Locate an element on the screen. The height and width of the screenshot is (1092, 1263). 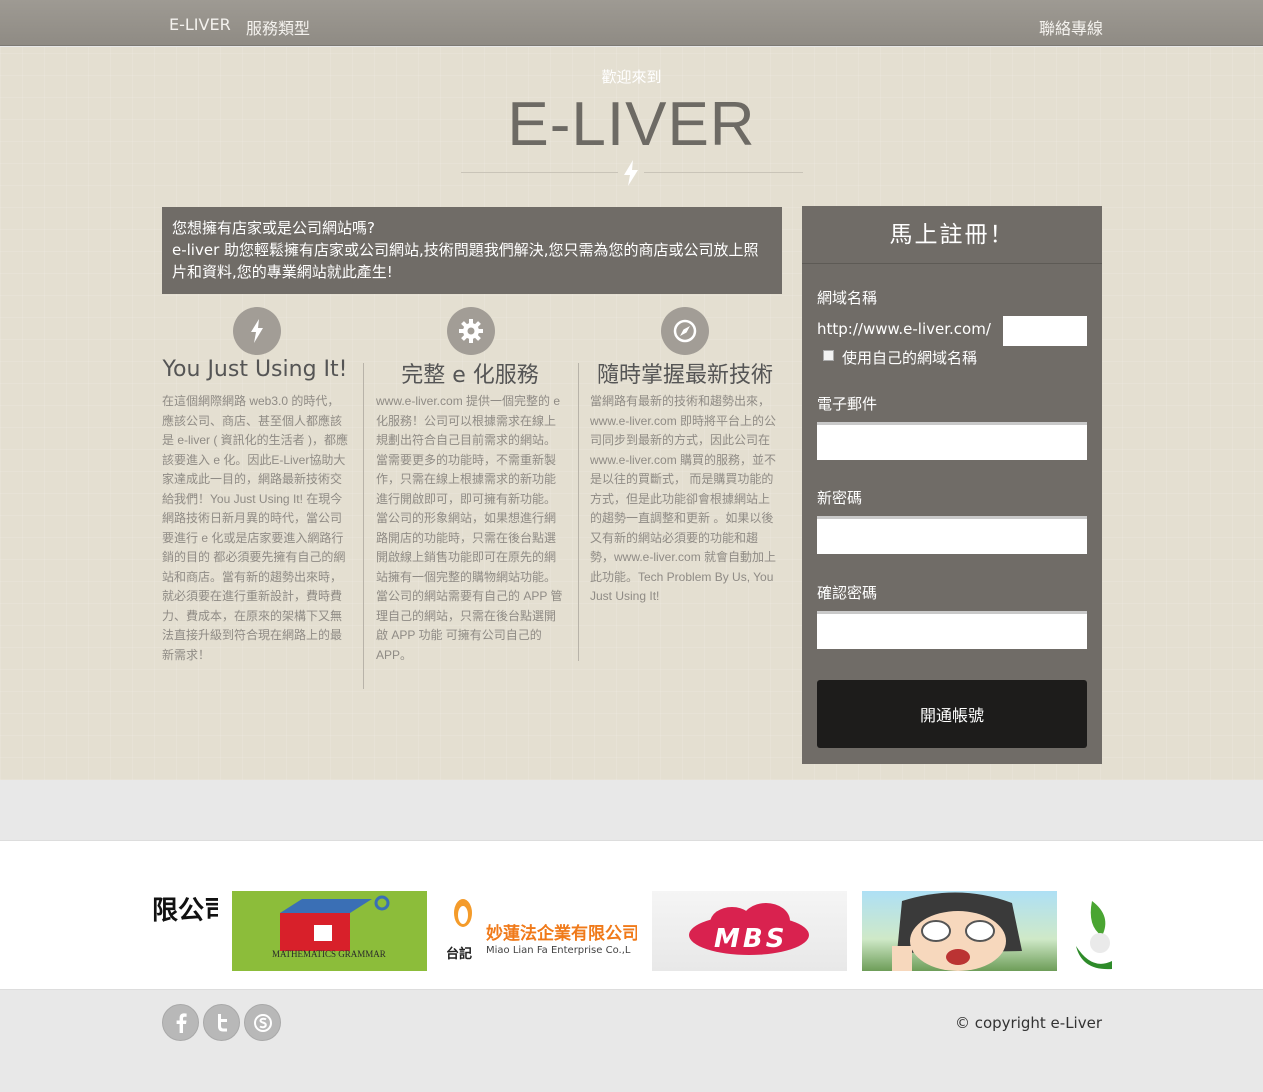
domain-label: 網域名稱 is located at coordinates (847, 298).